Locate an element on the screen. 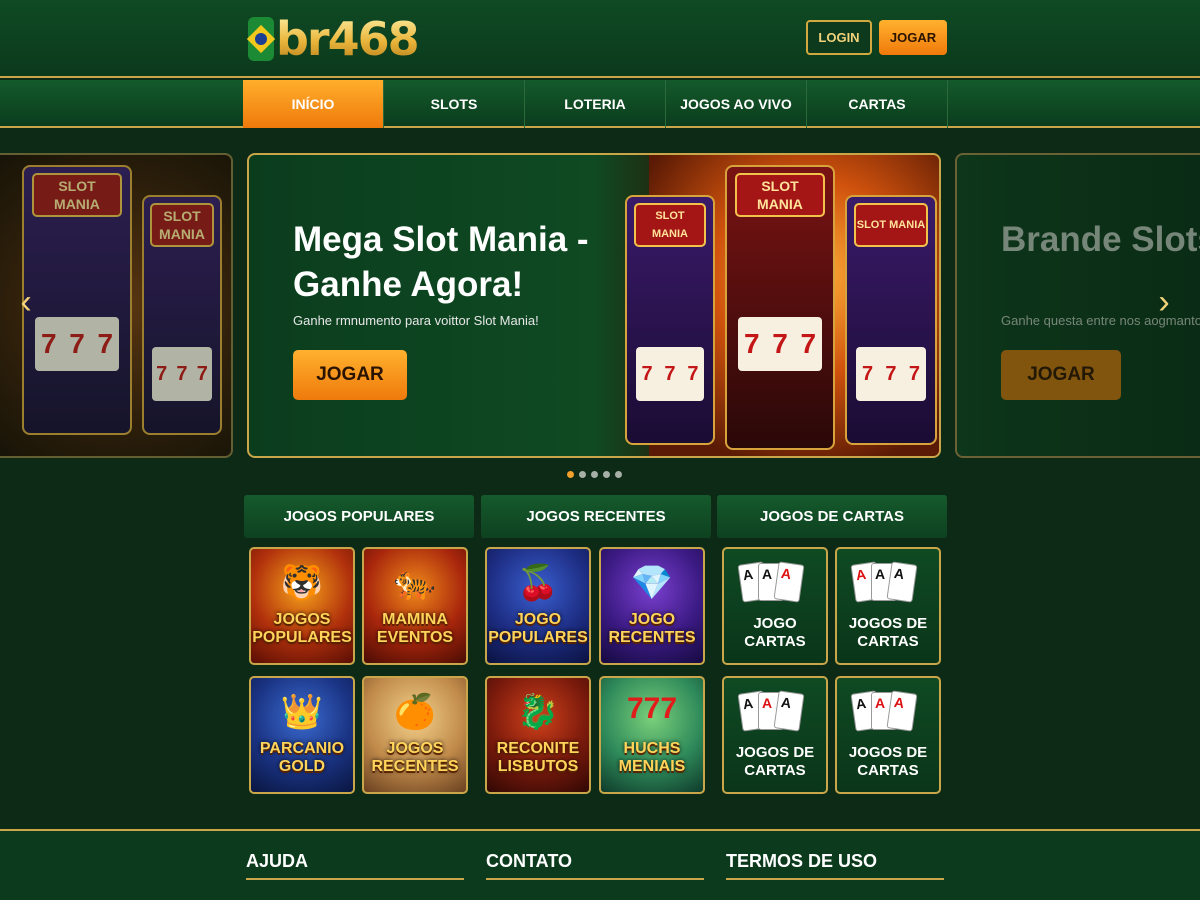  game-tile-label: JOGO CARTAS is located at coordinates (775, 632).